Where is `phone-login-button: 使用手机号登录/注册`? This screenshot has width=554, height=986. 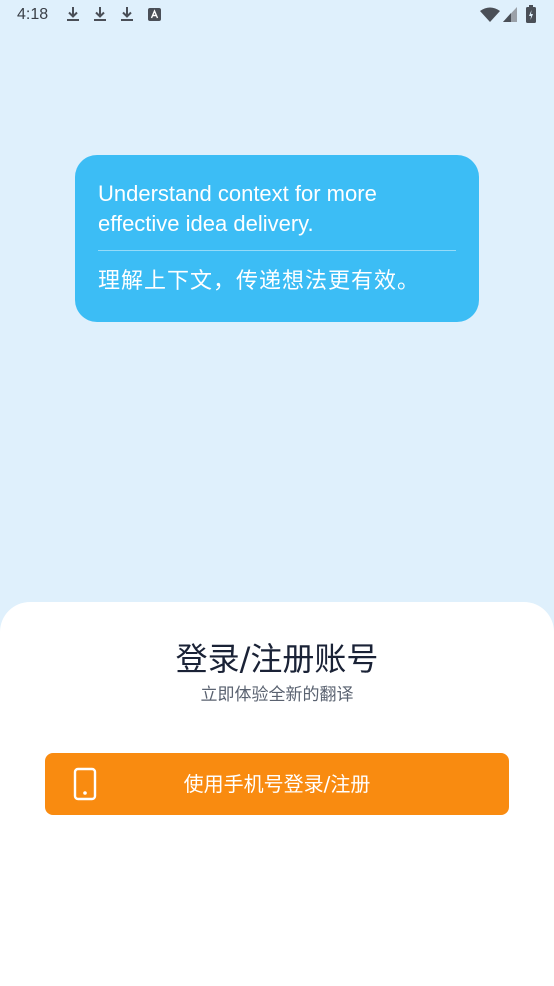 phone-login-button: 使用手机号登录/注册 is located at coordinates (277, 784).